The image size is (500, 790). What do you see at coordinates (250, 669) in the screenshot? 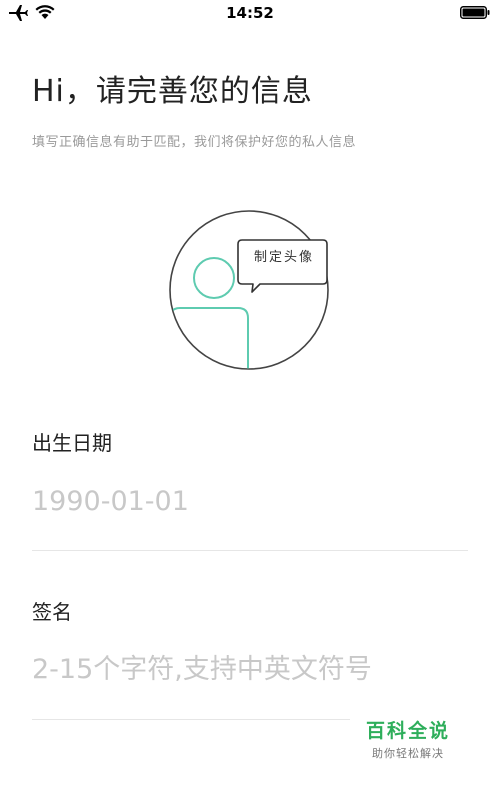
I see `signature-input` at bounding box center [250, 669].